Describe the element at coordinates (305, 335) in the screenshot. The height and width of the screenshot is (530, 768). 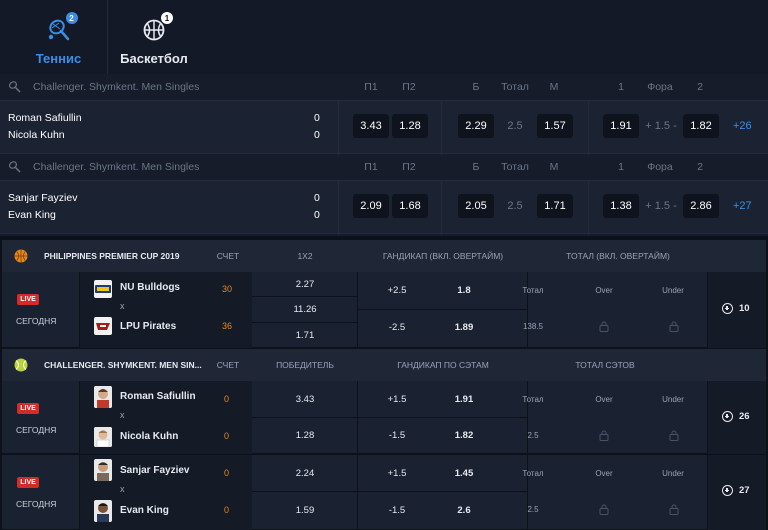
I see `odd-2-value: 1.71` at that location.